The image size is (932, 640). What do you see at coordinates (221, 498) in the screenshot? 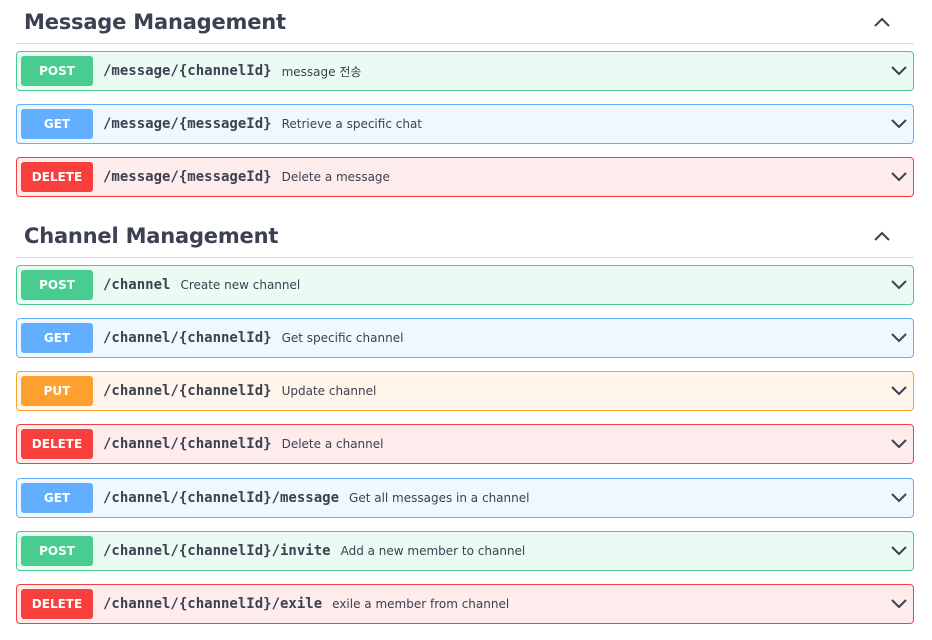
I see `operation-path: /channel/{channelId}/message` at bounding box center [221, 498].